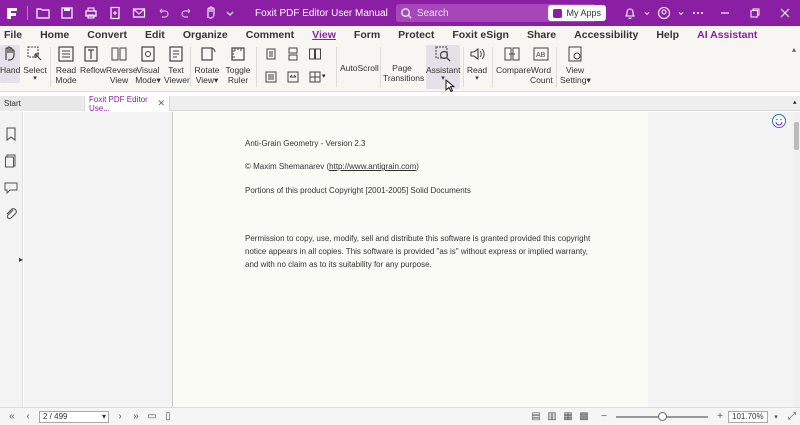  Describe the element at coordinates (238, 54) in the screenshot. I see `ruler-icon` at that location.